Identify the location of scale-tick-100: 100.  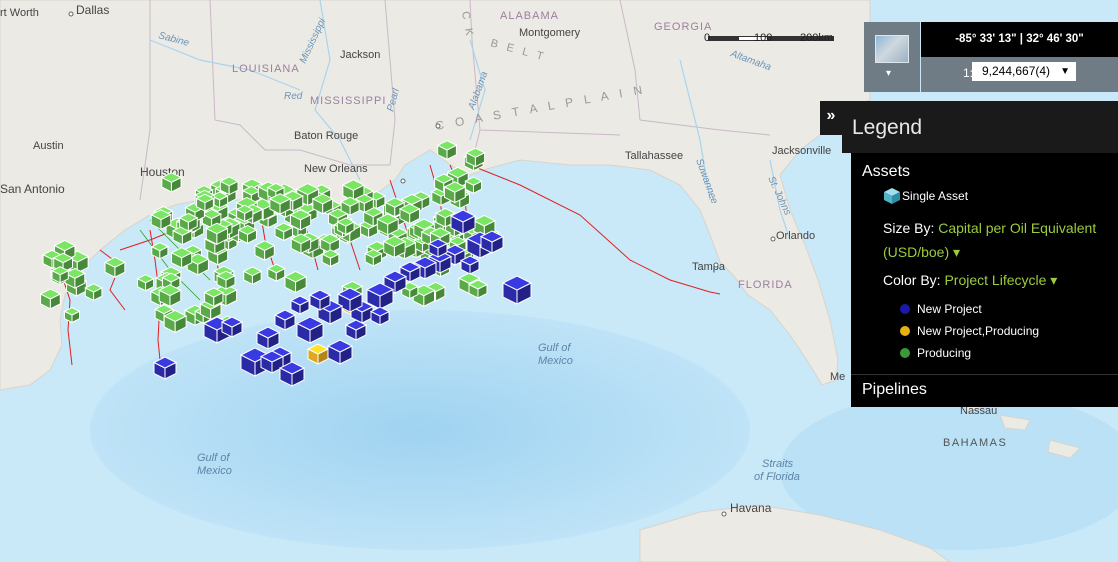
(763, 38).